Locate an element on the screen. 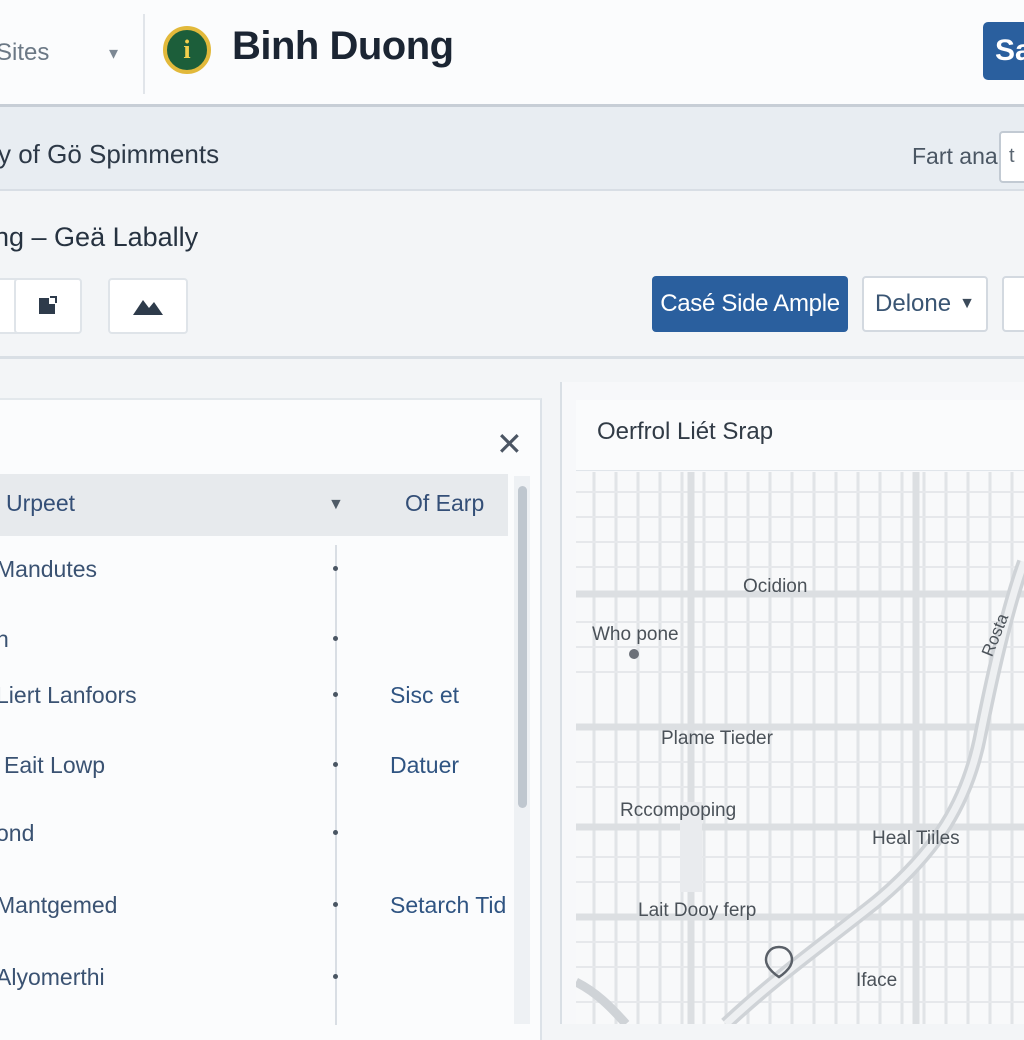  mountain-icon is located at coordinates (148, 307).